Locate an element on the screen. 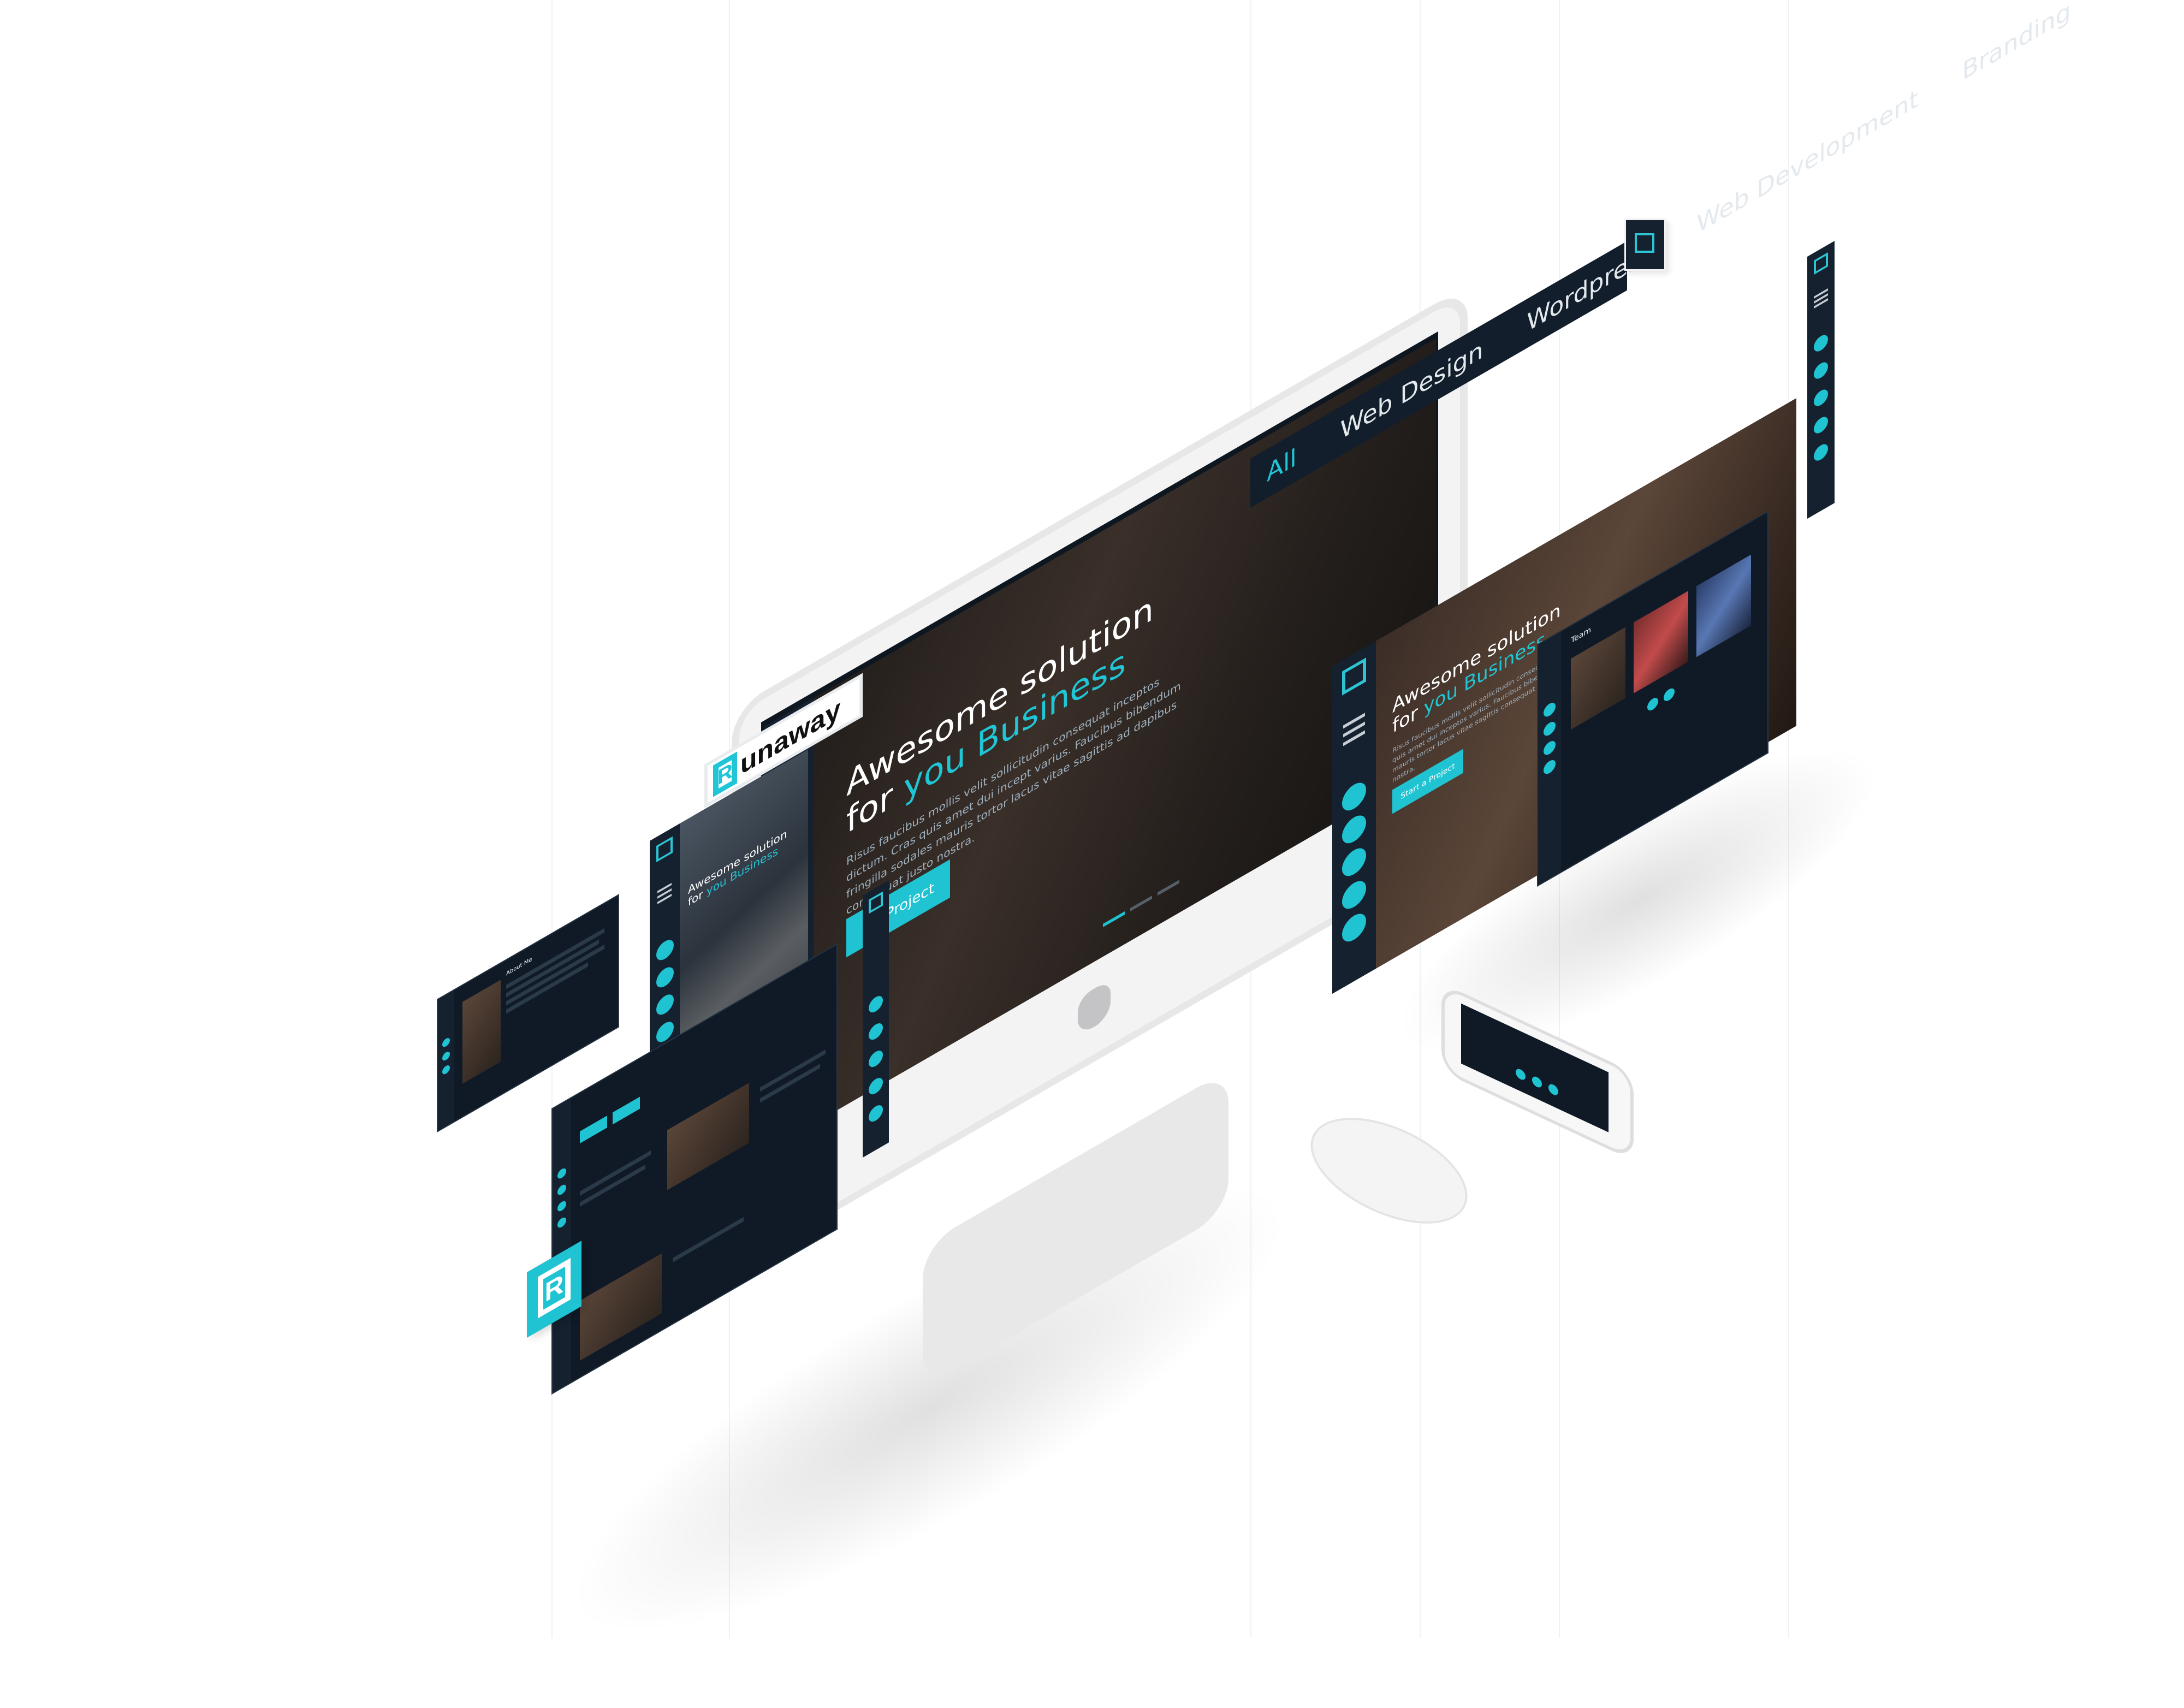  apple-logo-icon is located at coordinates (1094, 1007).